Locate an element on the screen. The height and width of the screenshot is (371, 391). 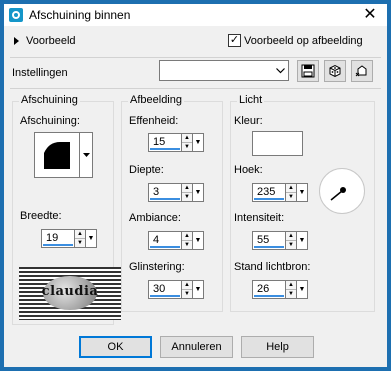
reset-icon is located at coordinates (361, 71).